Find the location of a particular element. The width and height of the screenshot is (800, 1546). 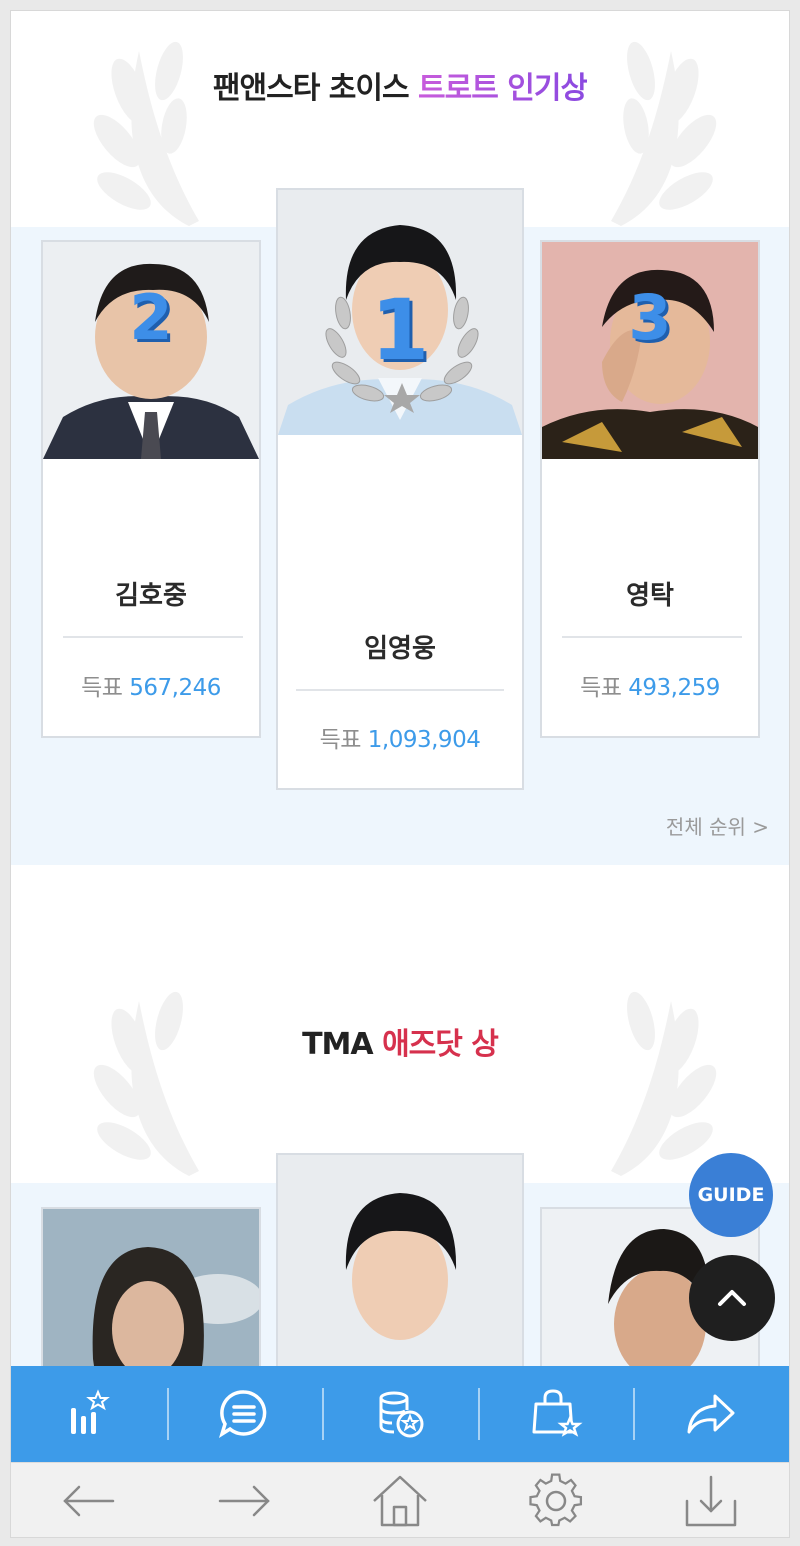

chat-bubble-icon is located at coordinates (243, 1414).